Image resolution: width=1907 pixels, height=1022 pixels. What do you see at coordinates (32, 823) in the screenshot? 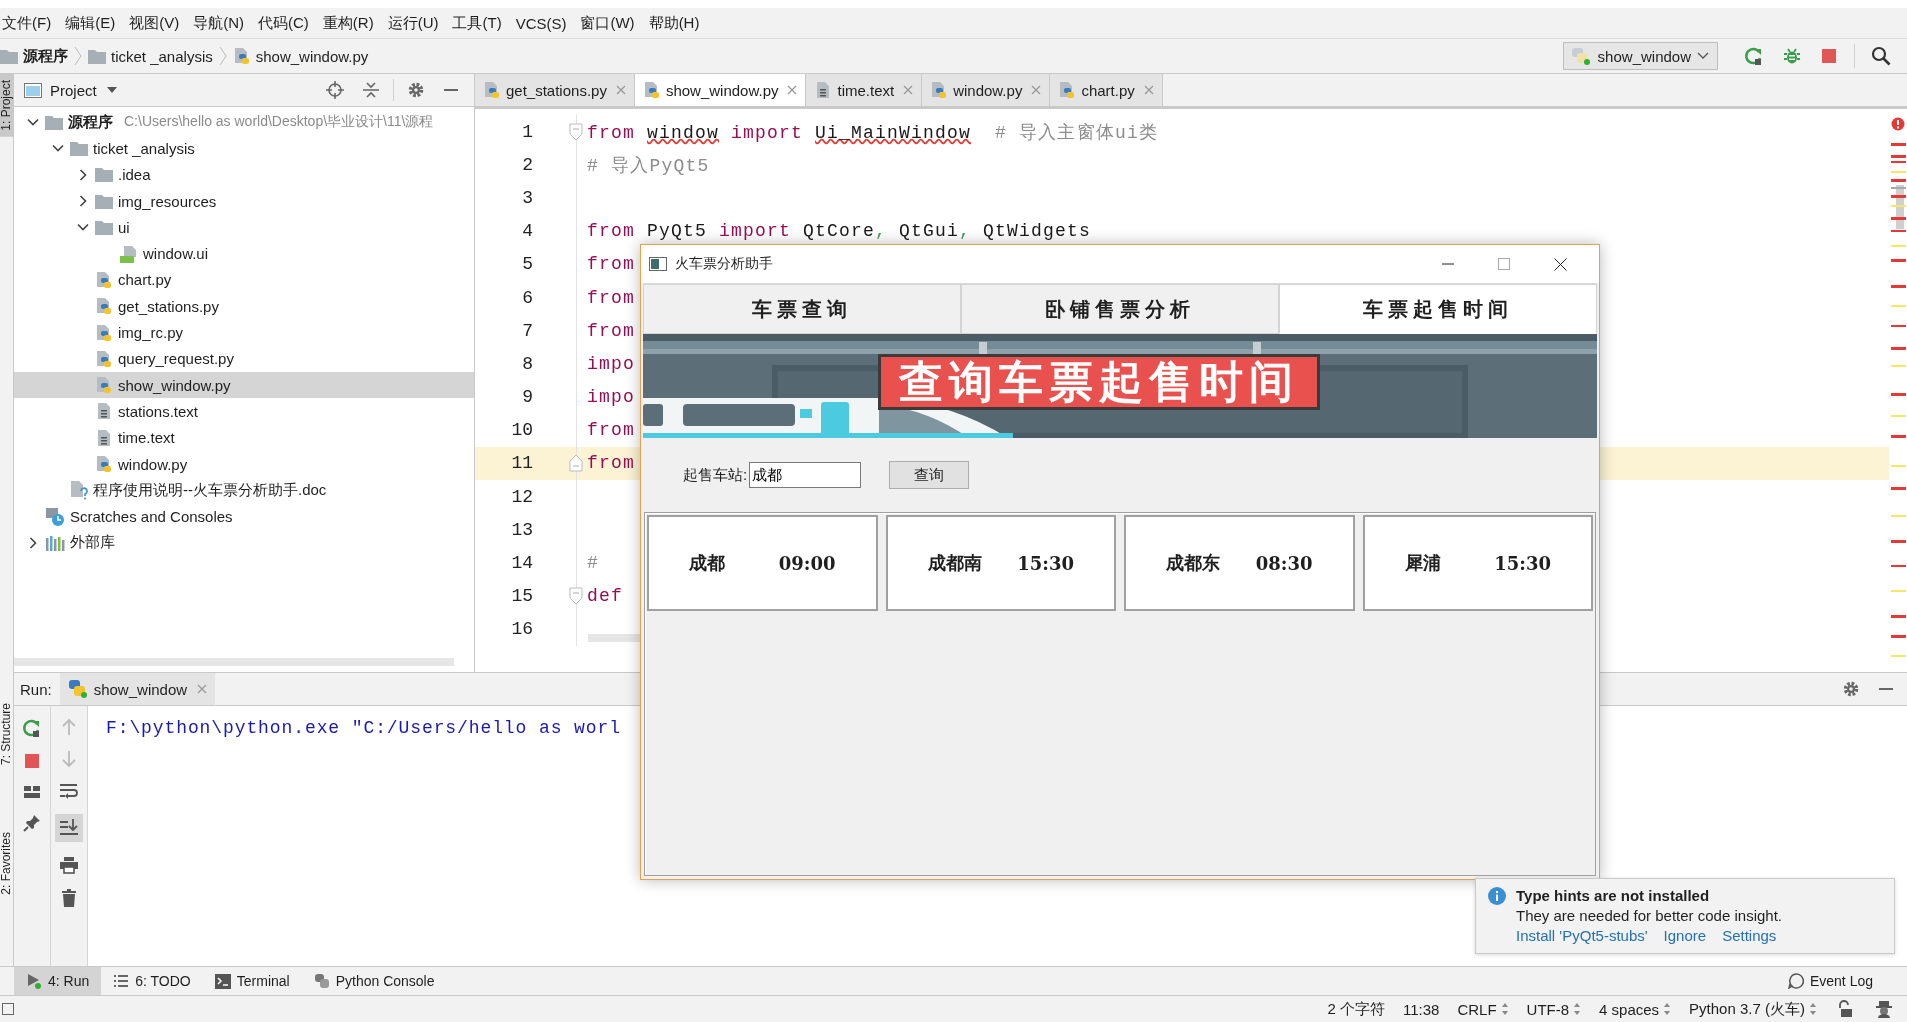
I see `pin-icon` at bounding box center [32, 823].